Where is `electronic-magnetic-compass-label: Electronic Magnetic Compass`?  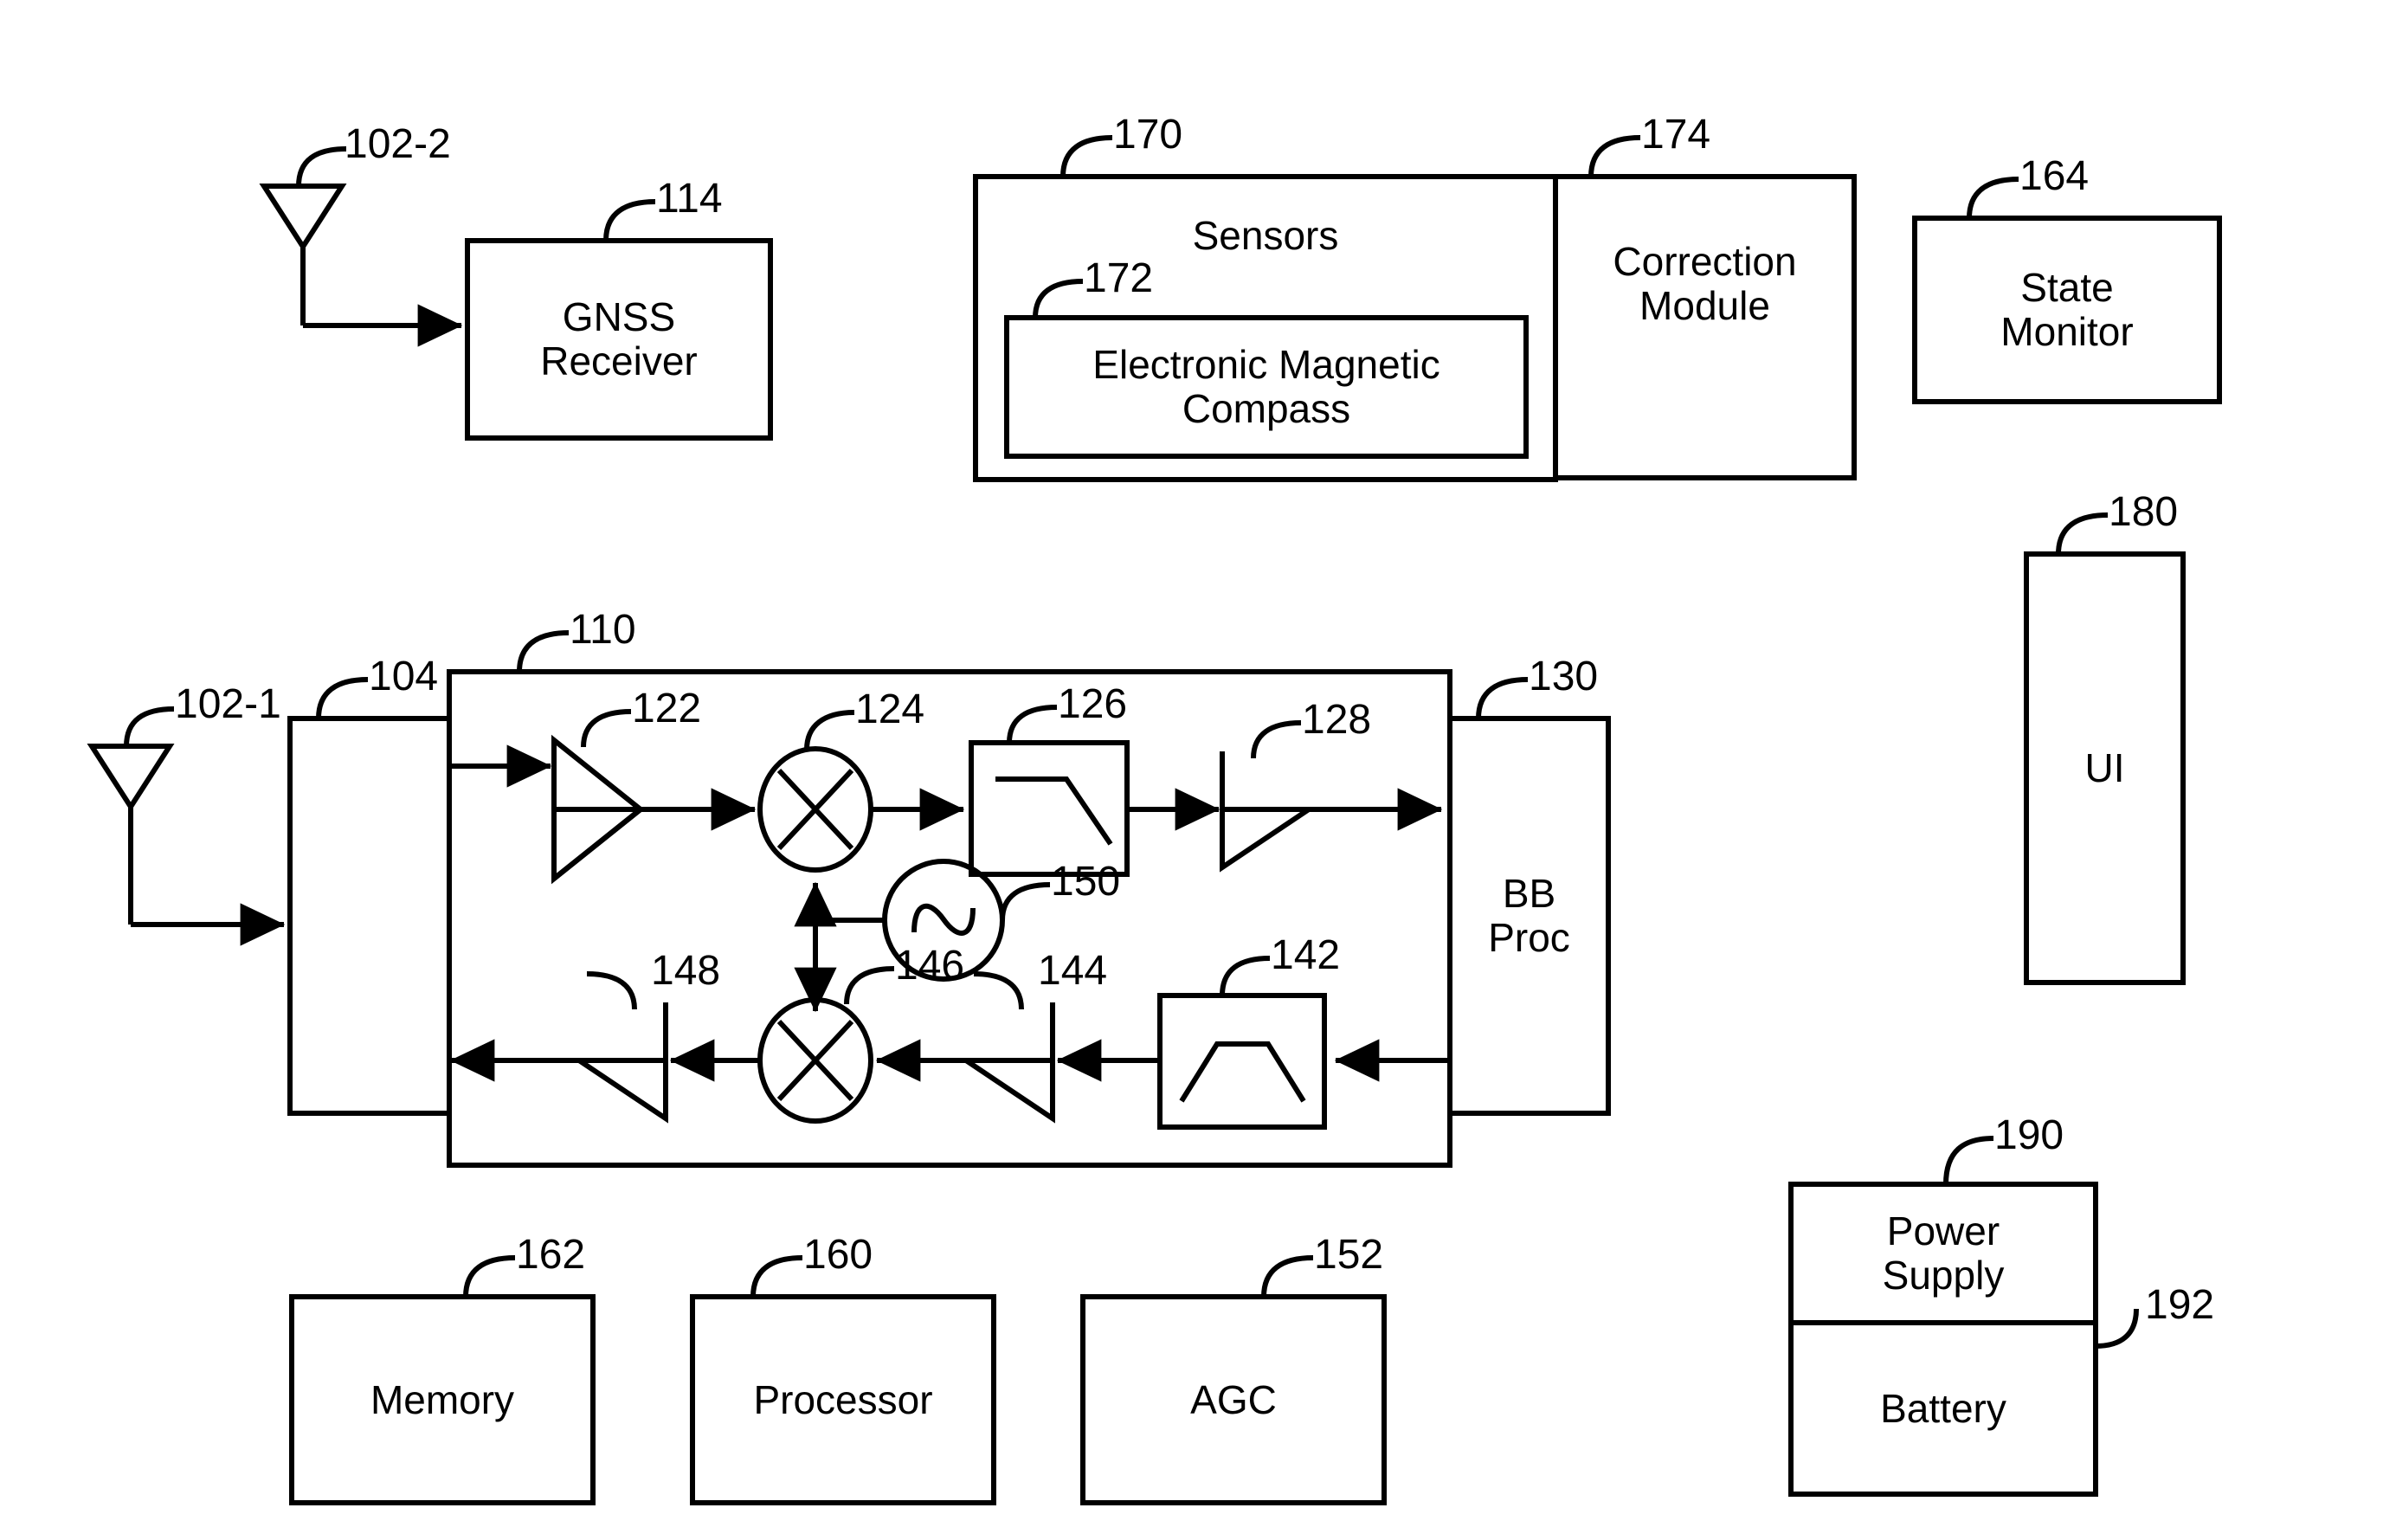
electronic-magnetic-compass-label: Electronic Magnetic Compass is located at coordinates (1266, 386).